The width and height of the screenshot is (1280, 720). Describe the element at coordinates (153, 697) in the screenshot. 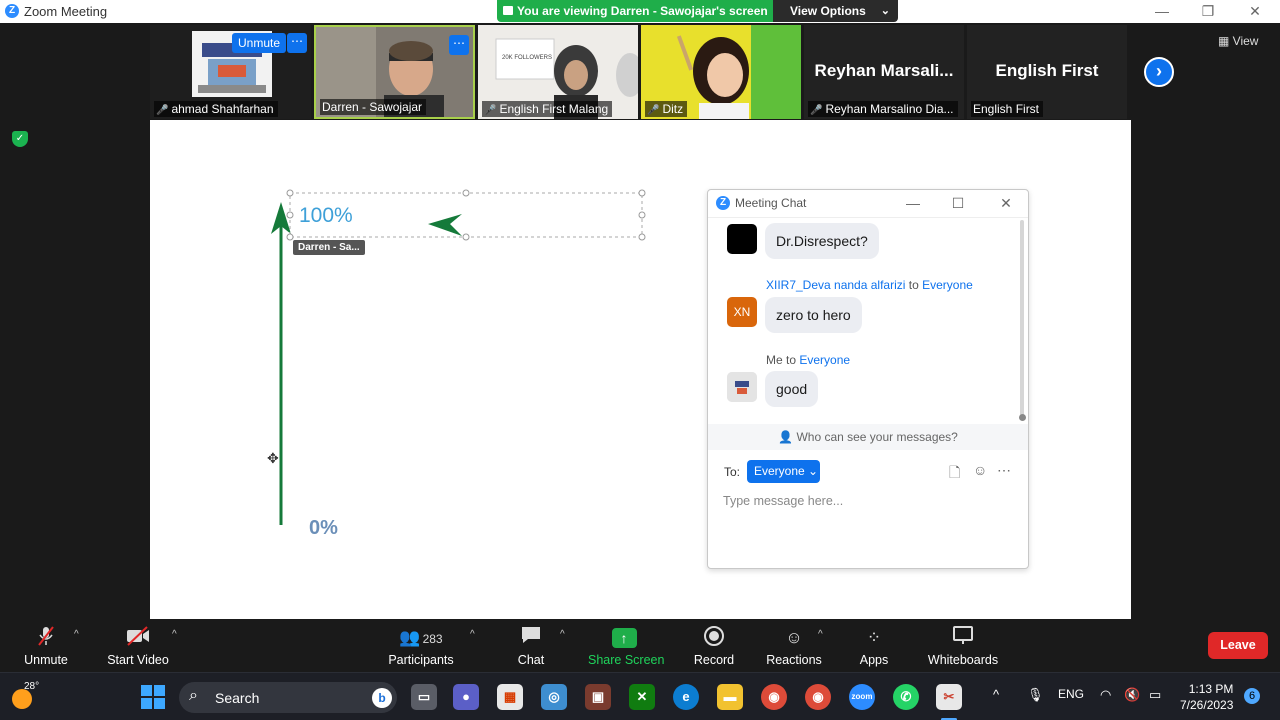

I see `start-button` at that location.